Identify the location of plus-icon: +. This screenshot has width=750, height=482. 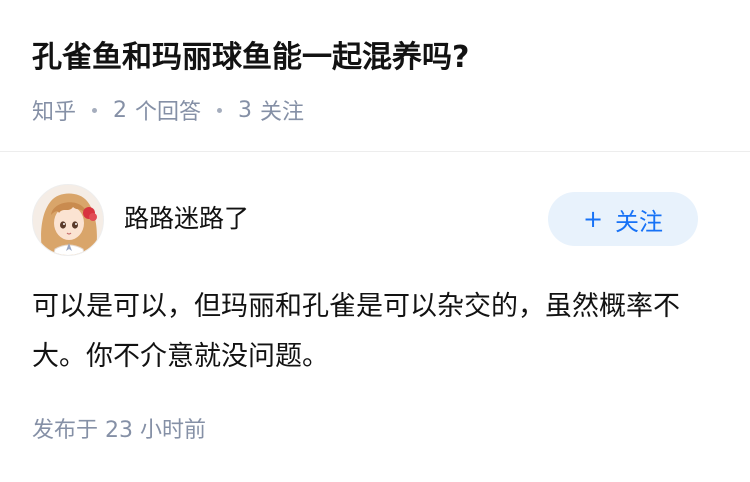
(593, 219).